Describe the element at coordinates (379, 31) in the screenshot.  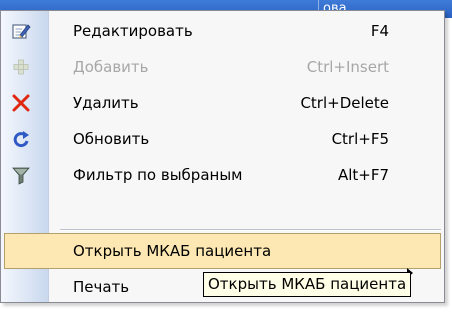
I see `menu-item-shortcut: F4` at that location.